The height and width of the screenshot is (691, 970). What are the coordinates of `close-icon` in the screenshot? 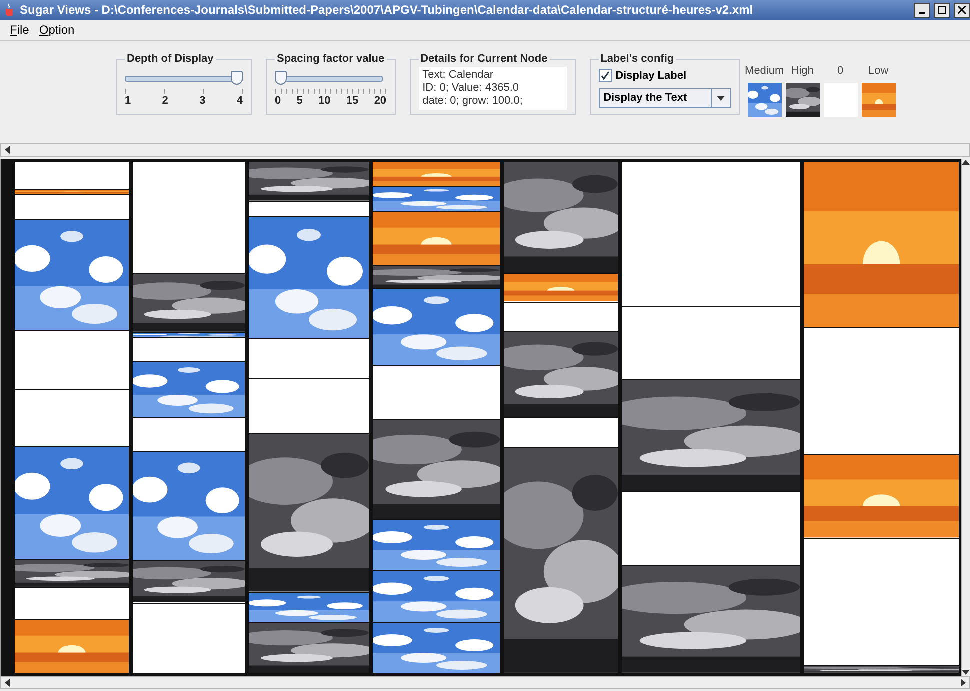 It's located at (962, 10).